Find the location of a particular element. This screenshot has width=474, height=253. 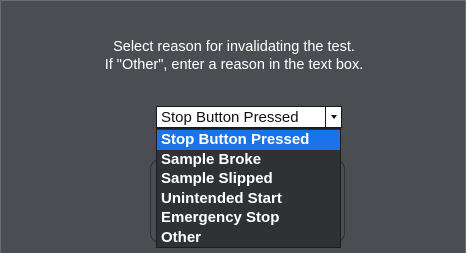

option-emergency-stop: Emergency Stop is located at coordinates (248, 218).